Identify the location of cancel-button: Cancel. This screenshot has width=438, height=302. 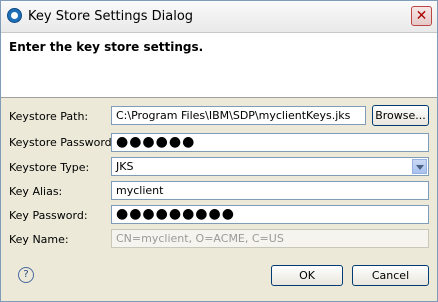
(390, 275).